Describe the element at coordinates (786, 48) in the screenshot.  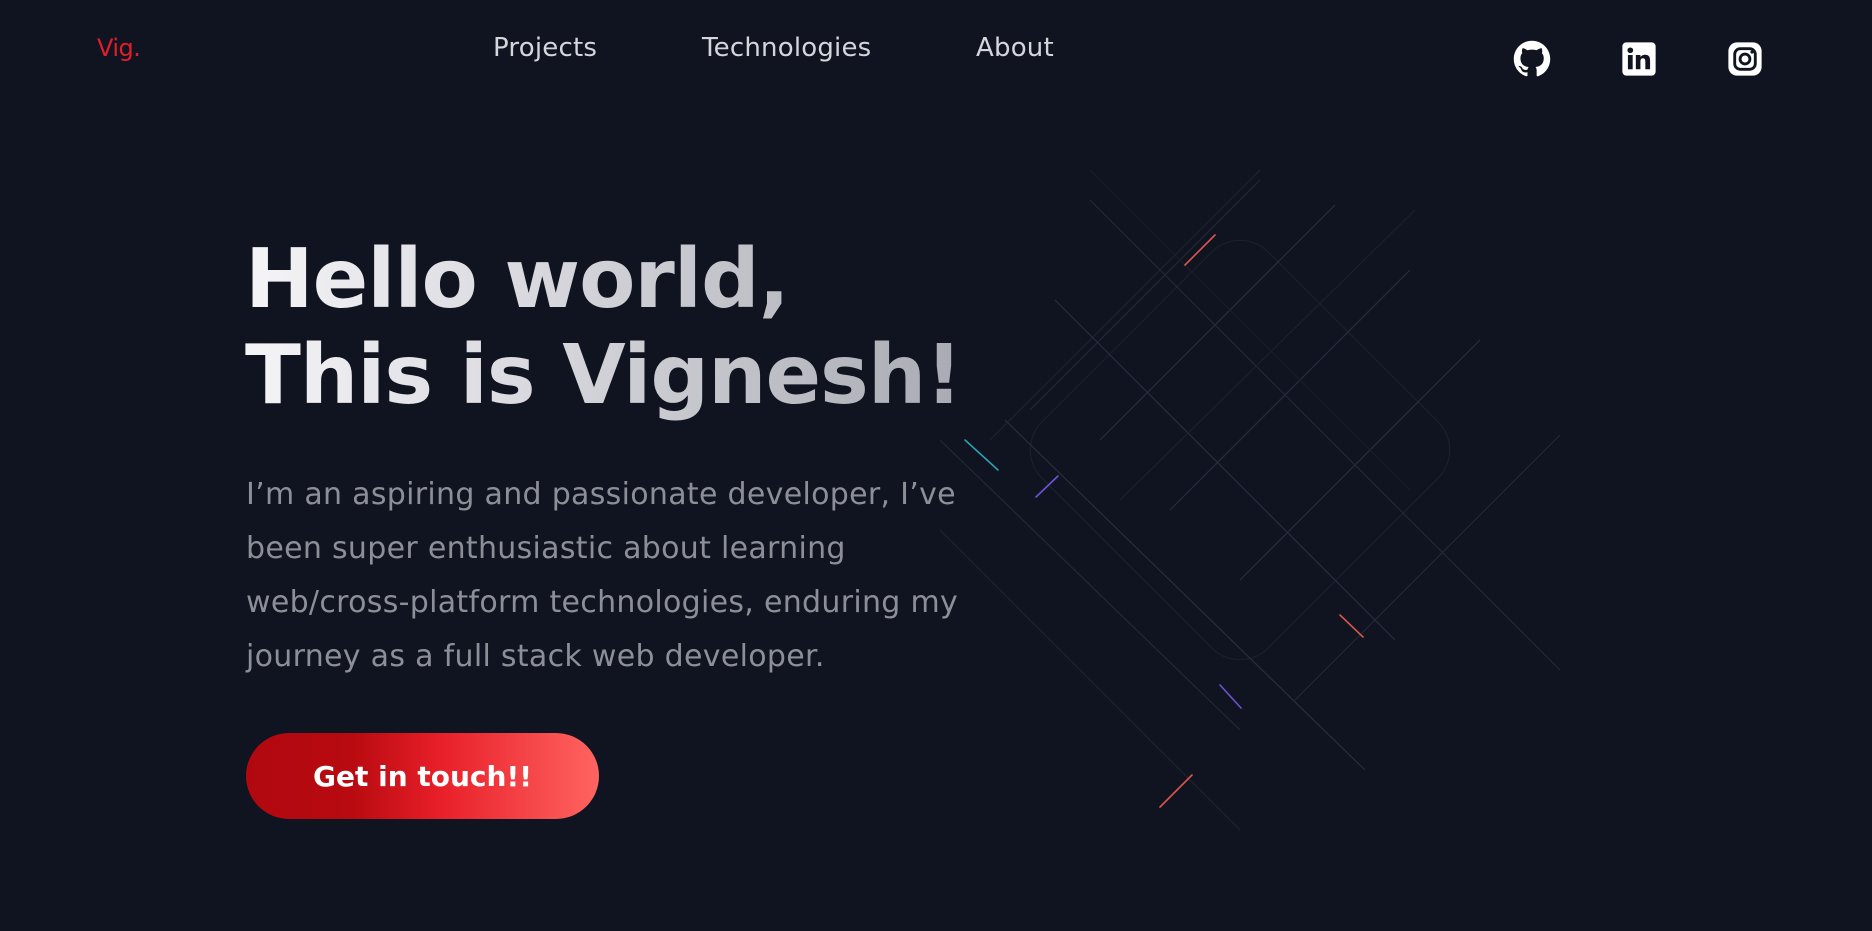
I see `nav-technologies: Technologies` at that location.